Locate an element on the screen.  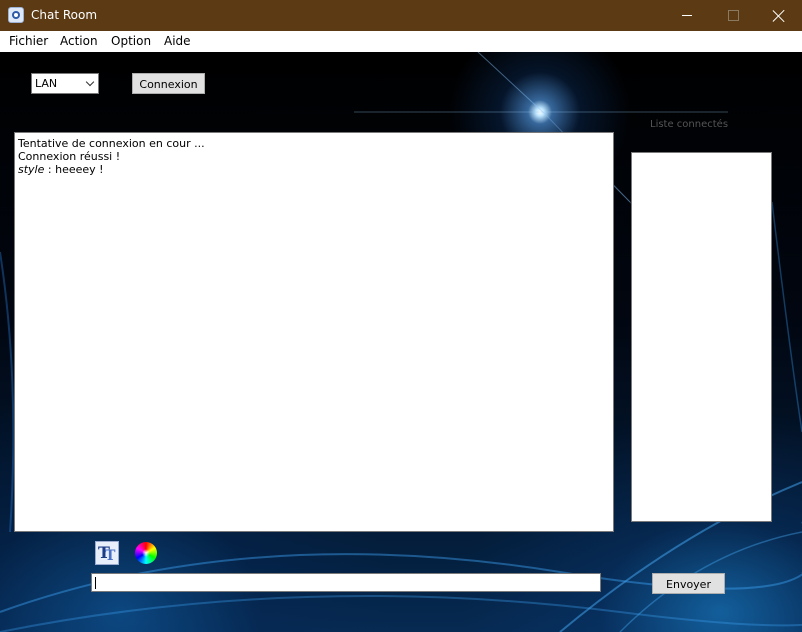
close-icon is located at coordinates (779, 16).